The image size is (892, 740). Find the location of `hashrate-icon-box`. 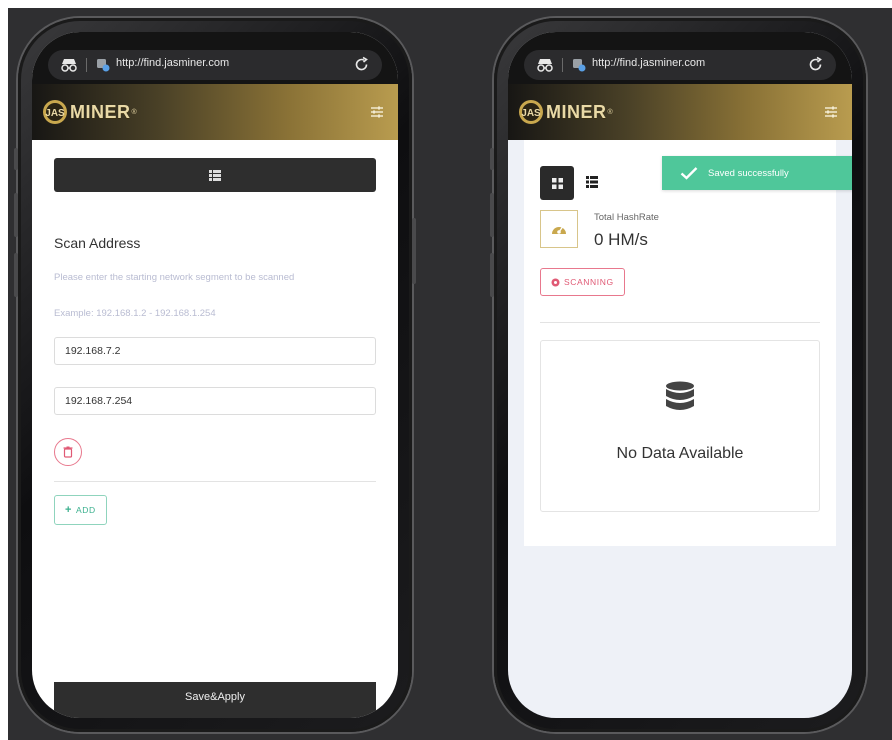

hashrate-icon-box is located at coordinates (559, 229).